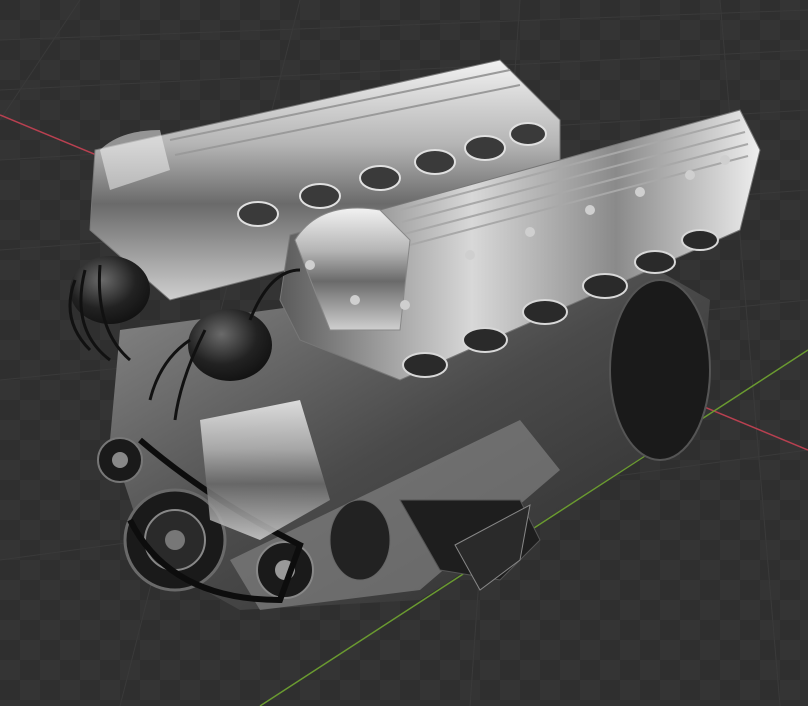 Image resolution: width=808 pixels, height=706 pixels. I want to click on flywheel-housing, so click(660, 370).